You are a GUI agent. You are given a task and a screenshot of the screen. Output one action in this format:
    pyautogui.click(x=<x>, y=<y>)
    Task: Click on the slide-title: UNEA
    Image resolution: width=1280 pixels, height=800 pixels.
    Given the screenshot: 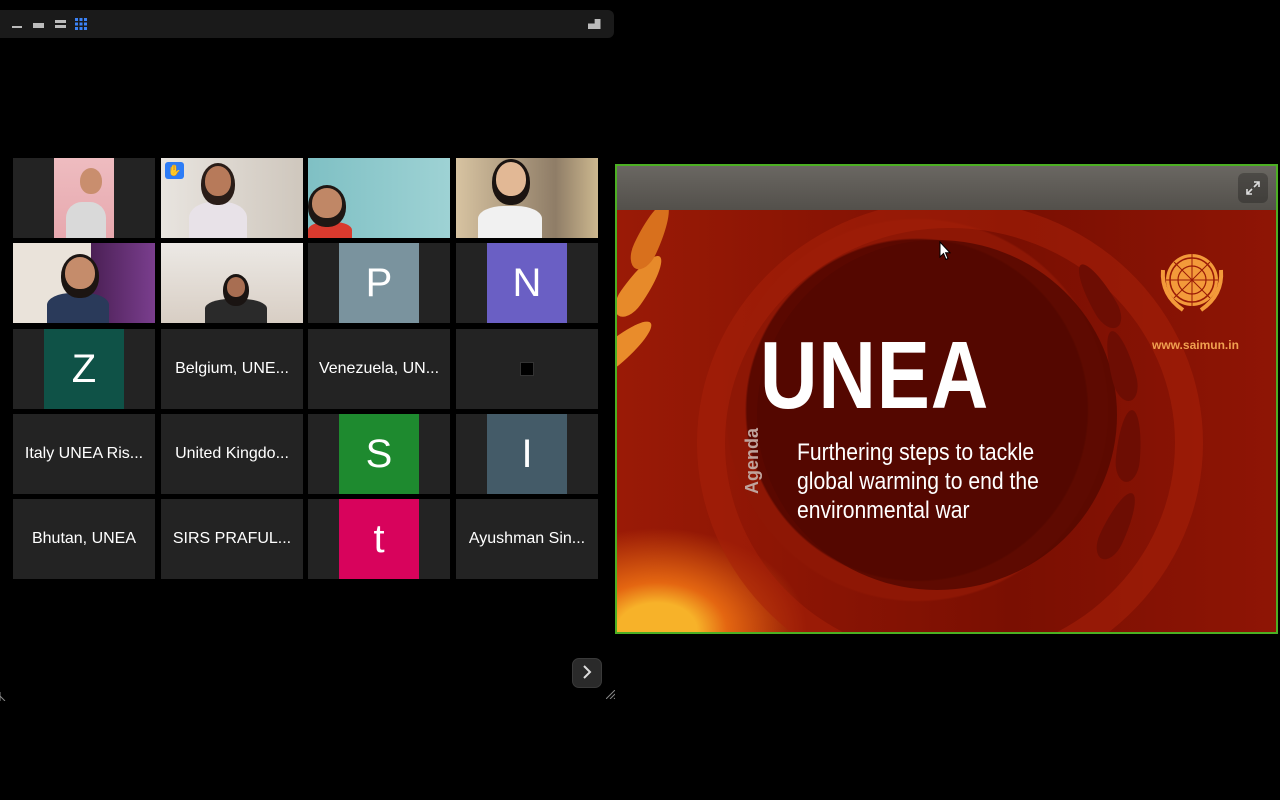 What is the action you would take?
    pyautogui.click(x=875, y=375)
    